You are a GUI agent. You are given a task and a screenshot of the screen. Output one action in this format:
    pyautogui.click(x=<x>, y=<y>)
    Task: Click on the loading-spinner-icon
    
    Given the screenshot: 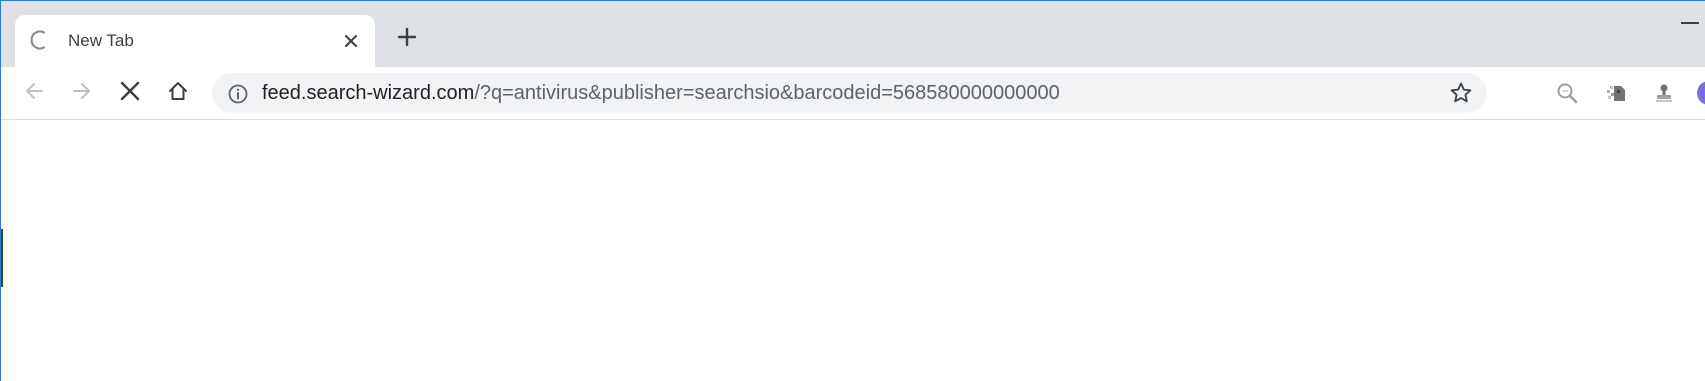 What is the action you would take?
    pyautogui.click(x=40, y=40)
    